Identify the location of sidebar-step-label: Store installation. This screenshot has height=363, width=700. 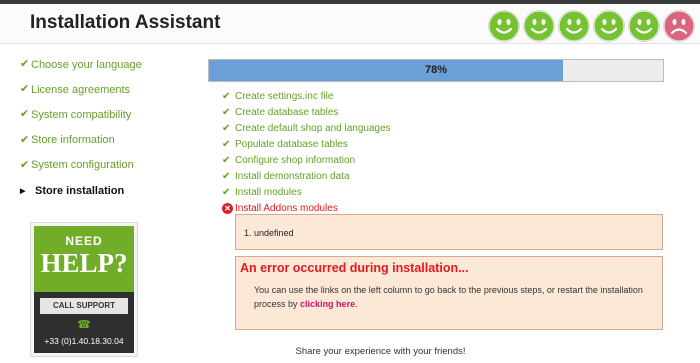
(80, 190).